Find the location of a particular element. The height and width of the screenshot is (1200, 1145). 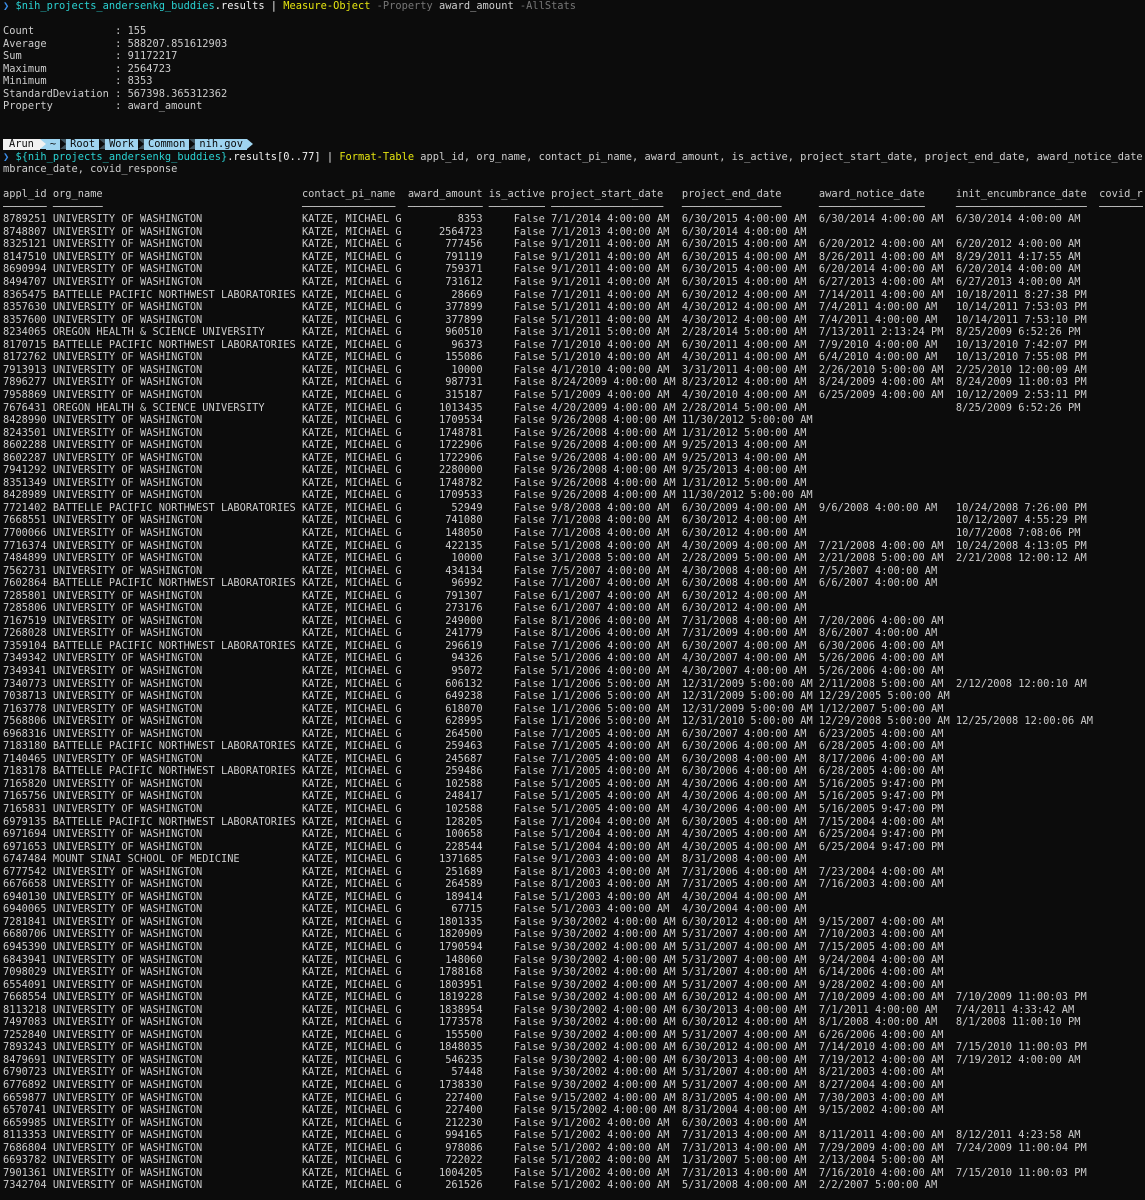

column-underline: ─────── is located at coordinates (25, 206).